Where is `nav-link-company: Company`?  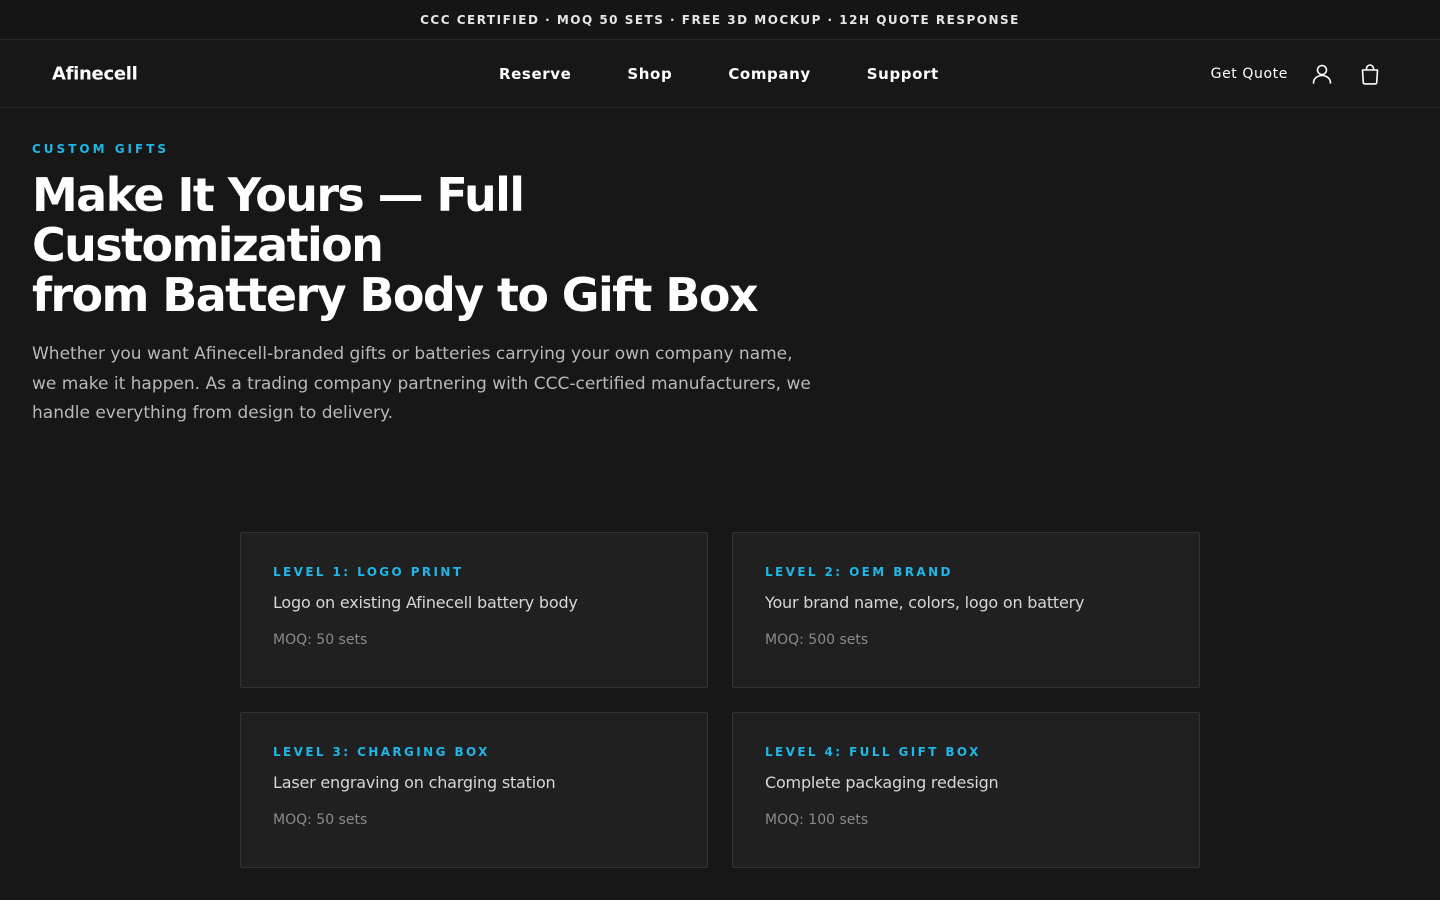 nav-link-company: Company is located at coordinates (769, 74).